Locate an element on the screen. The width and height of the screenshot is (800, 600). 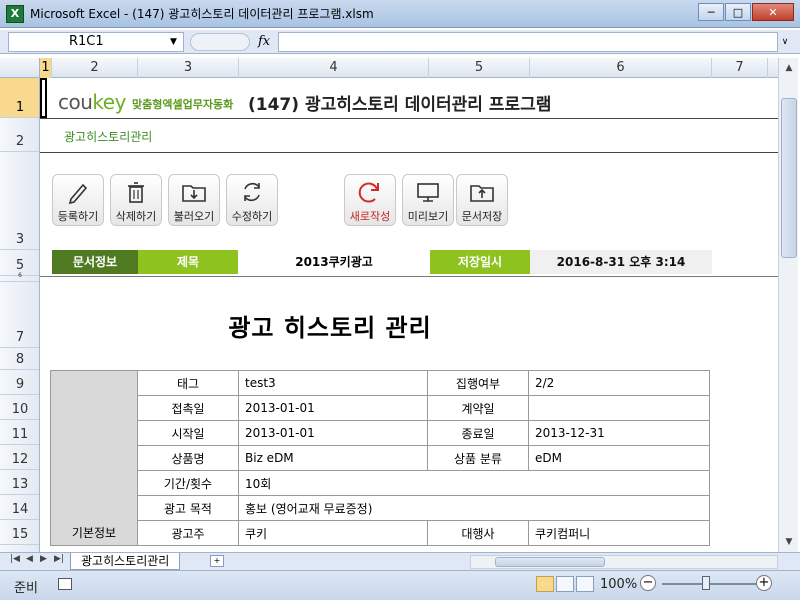
field-value: test3 is located at coordinates (333, 383).